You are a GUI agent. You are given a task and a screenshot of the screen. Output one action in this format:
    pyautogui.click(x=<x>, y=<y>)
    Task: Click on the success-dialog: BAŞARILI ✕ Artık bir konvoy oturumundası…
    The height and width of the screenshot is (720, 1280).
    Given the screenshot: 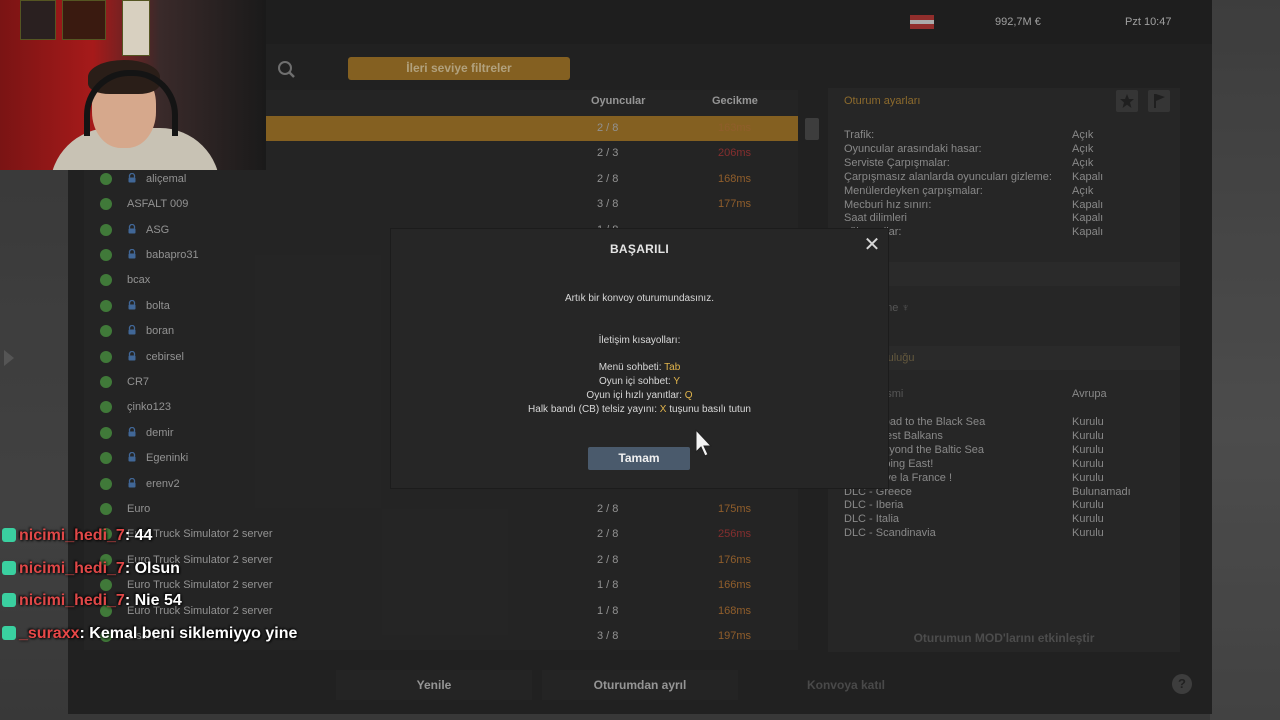 What is the action you would take?
    pyautogui.click(x=639, y=358)
    